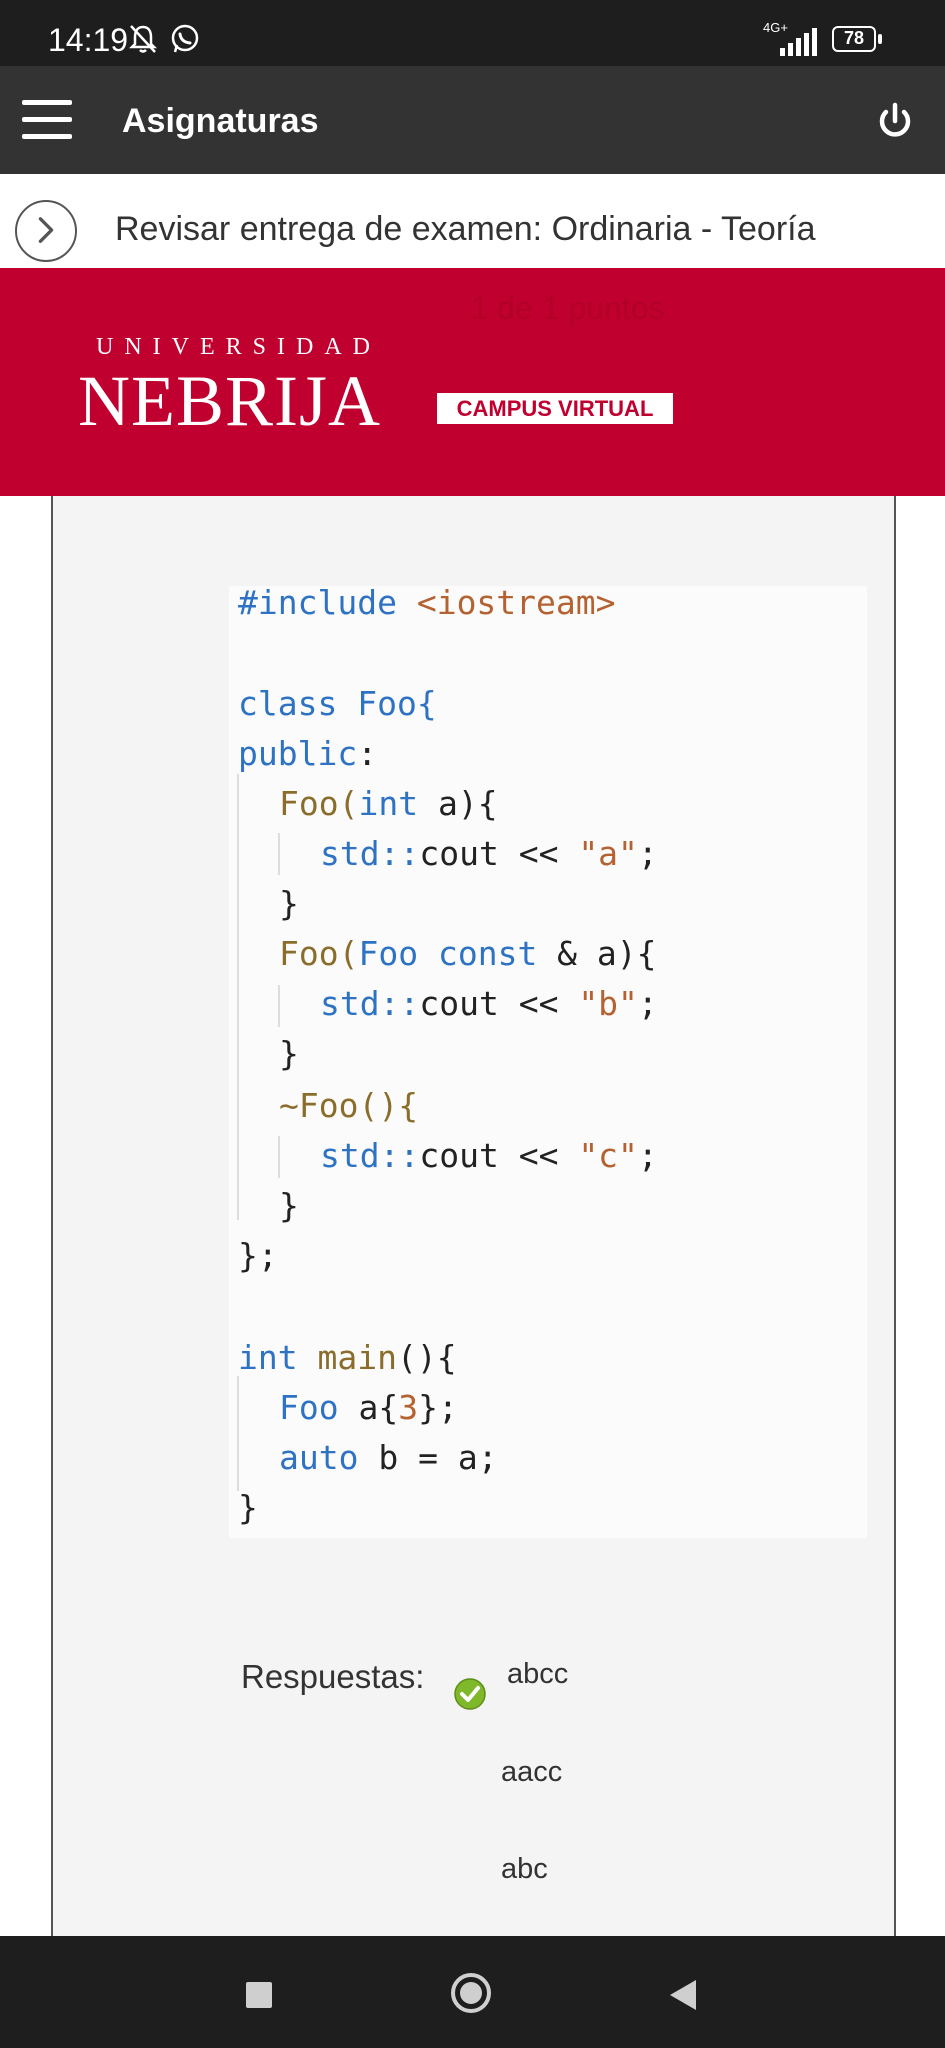 The image size is (945, 2048). What do you see at coordinates (230, 401) in the screenshot?
I see `logo-nebrija: NEBRIJA` at bounding box center [230, 401].